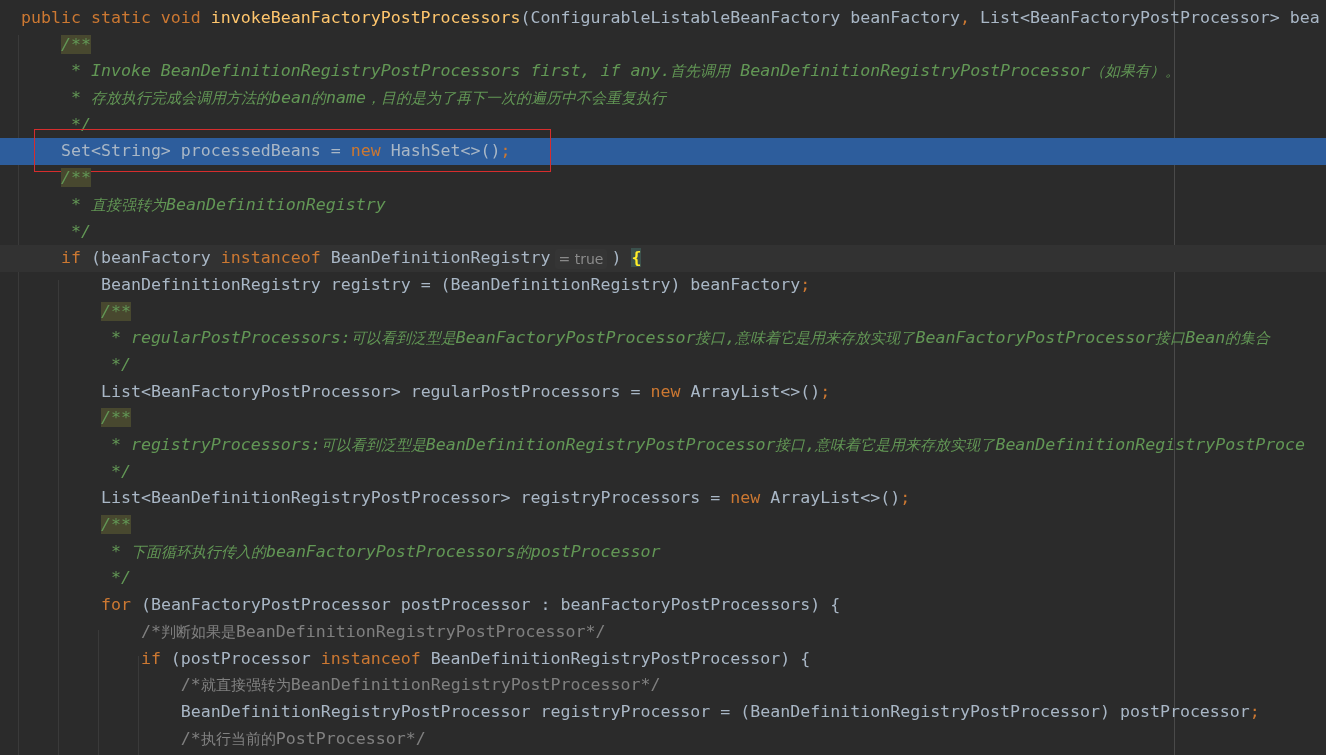 The height and width of the screenshot is (755, 1326). Describe the element at coordinates (670, 18) in the screenshot. I see `code-line: public static void invokeBeanFactoryPostProcessors(ConfigurableListableBeanFactory beanFactory, List<BeanFactoryPostProcessor> bea` at that location.